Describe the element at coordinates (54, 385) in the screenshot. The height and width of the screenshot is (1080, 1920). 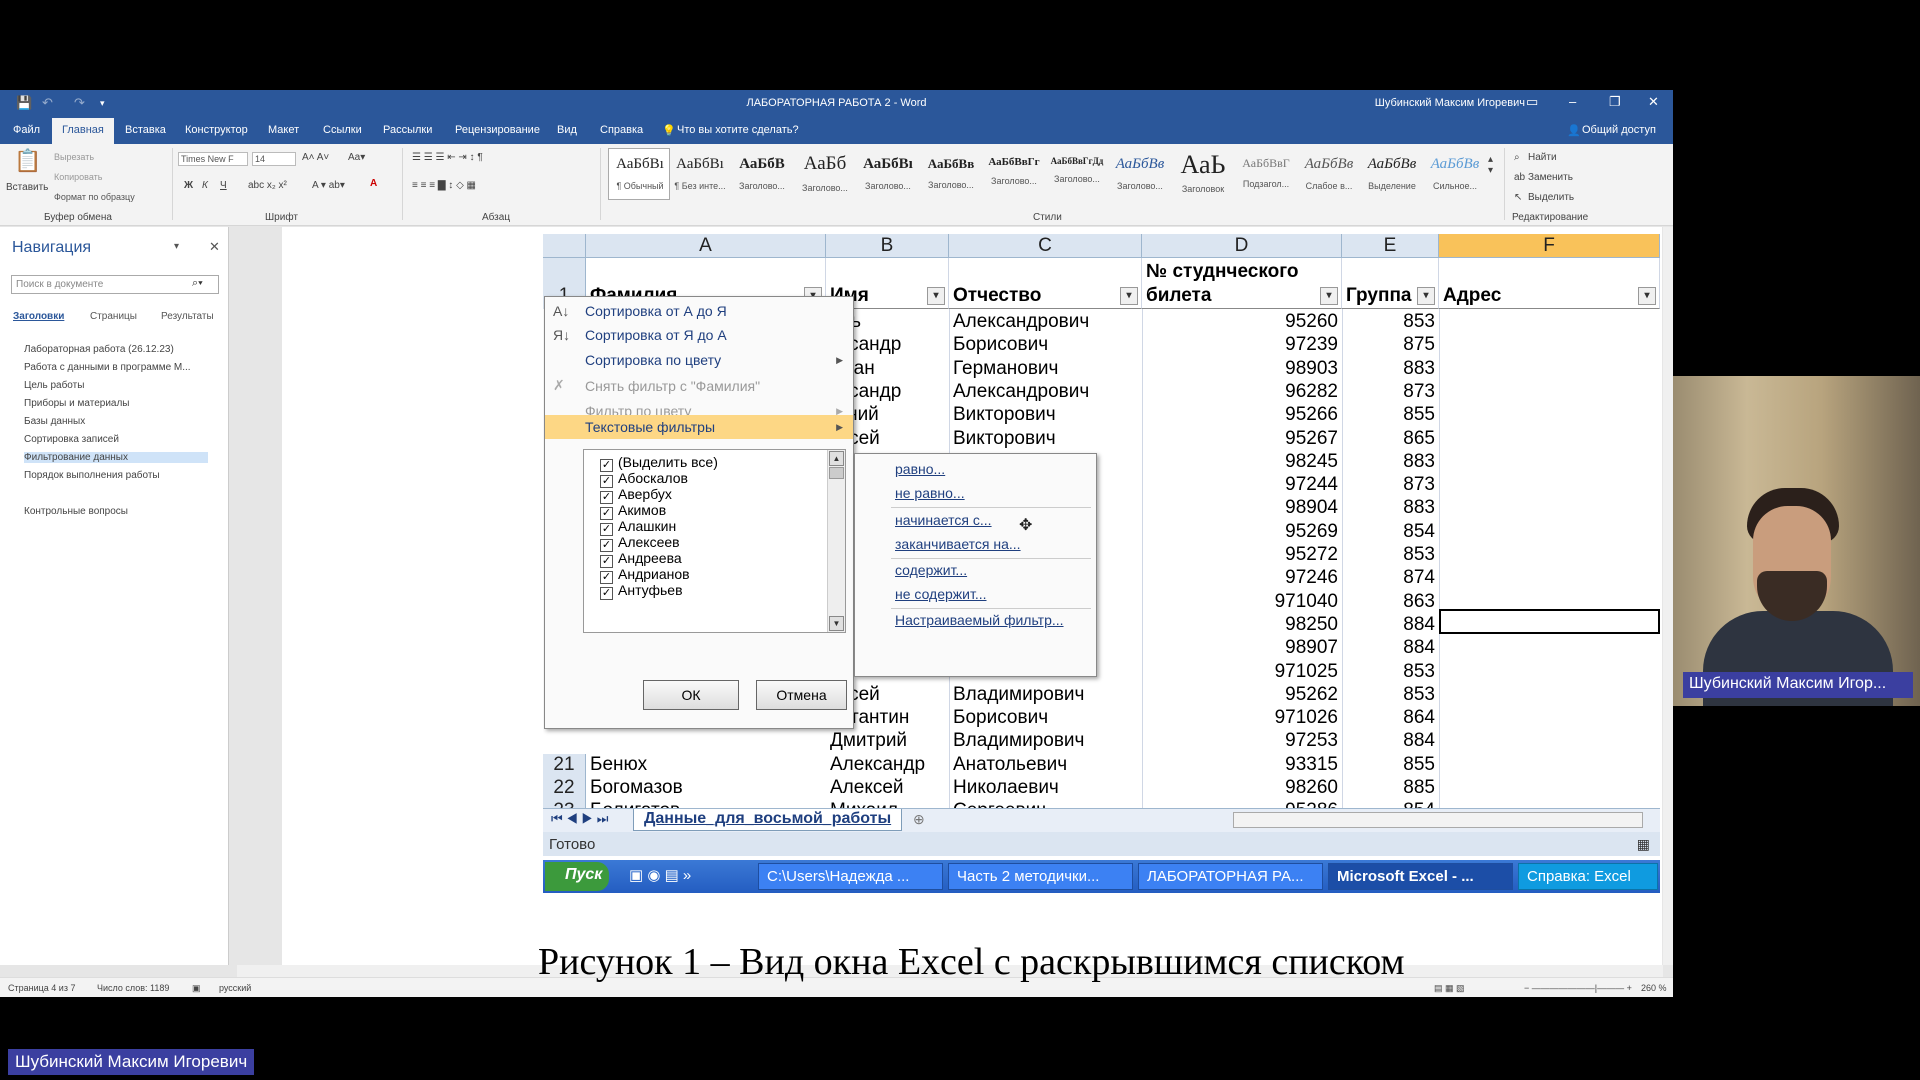
I see `nav-item: Цель работы` at that location.